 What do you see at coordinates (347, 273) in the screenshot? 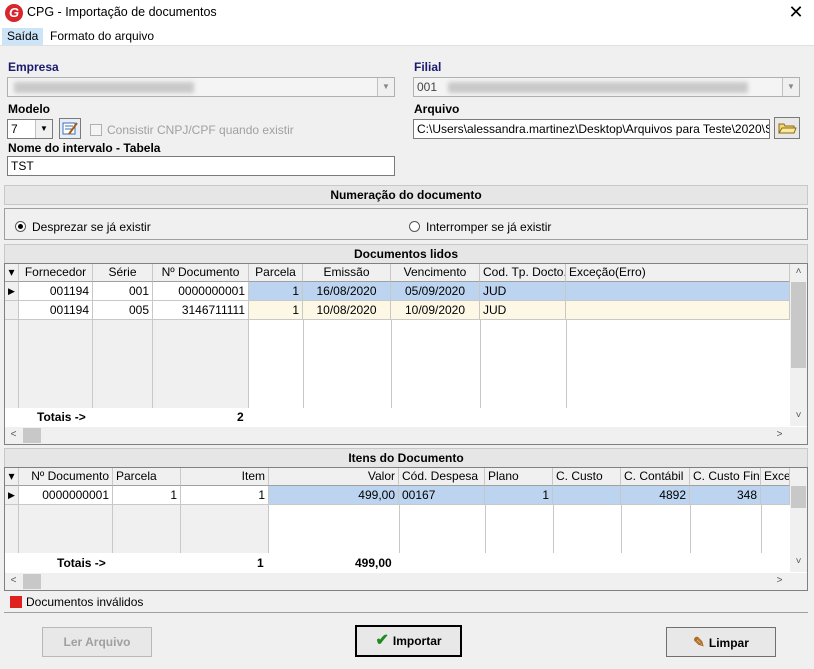
I see `col-emissao: Emissão` at bounding box center [347, 273].